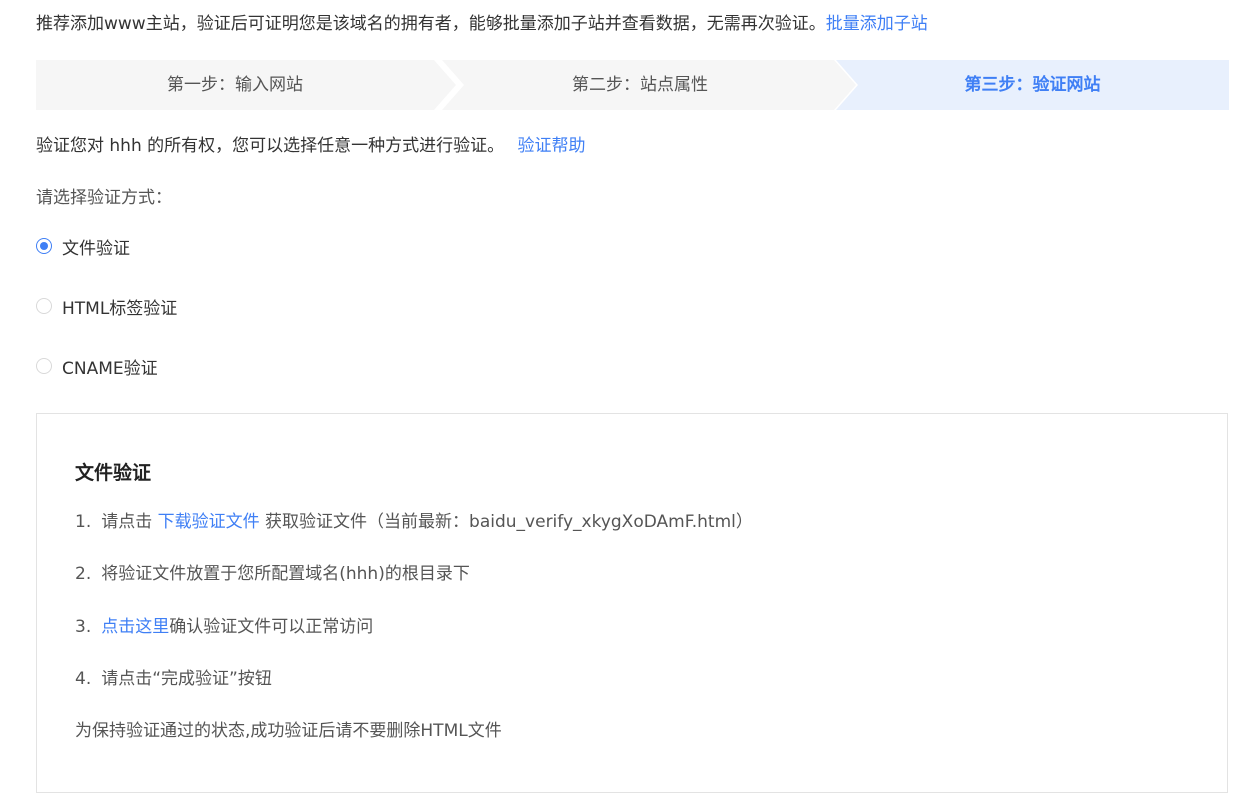  What do you see at coordinates (83, 679) in the screenshot?
I see `step-4-number: 4.` at bounding box center [83, 679].